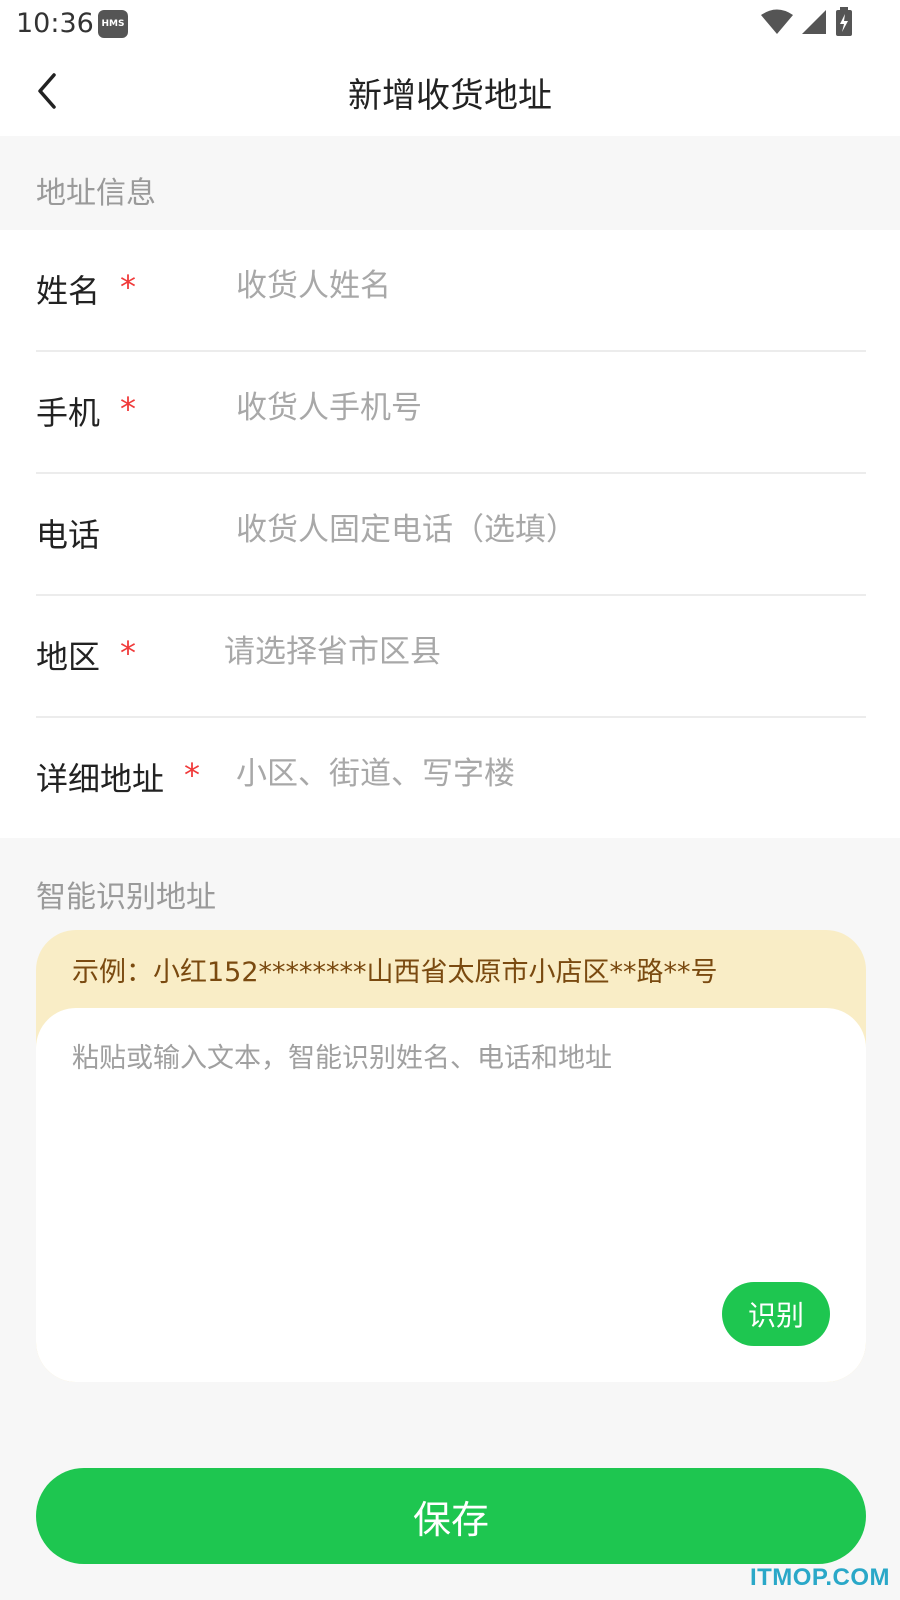 The image size is (900, 1600). I want to click on name-label: 姓名, so click(68, 291).